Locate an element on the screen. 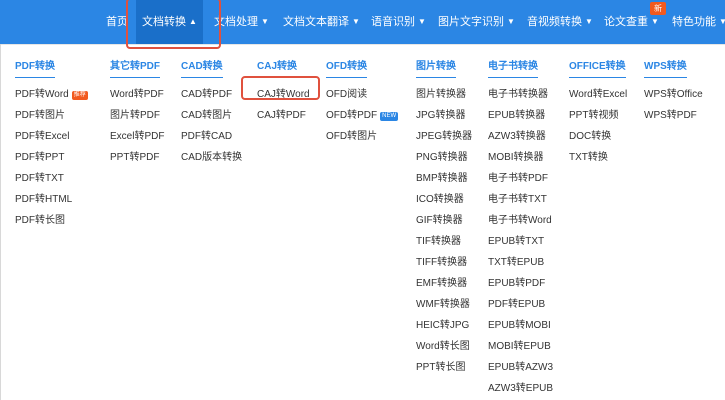 This screenshot has height=400, width=725. menu-link-label: Excel转PDF is located at coordinates (137, 136).